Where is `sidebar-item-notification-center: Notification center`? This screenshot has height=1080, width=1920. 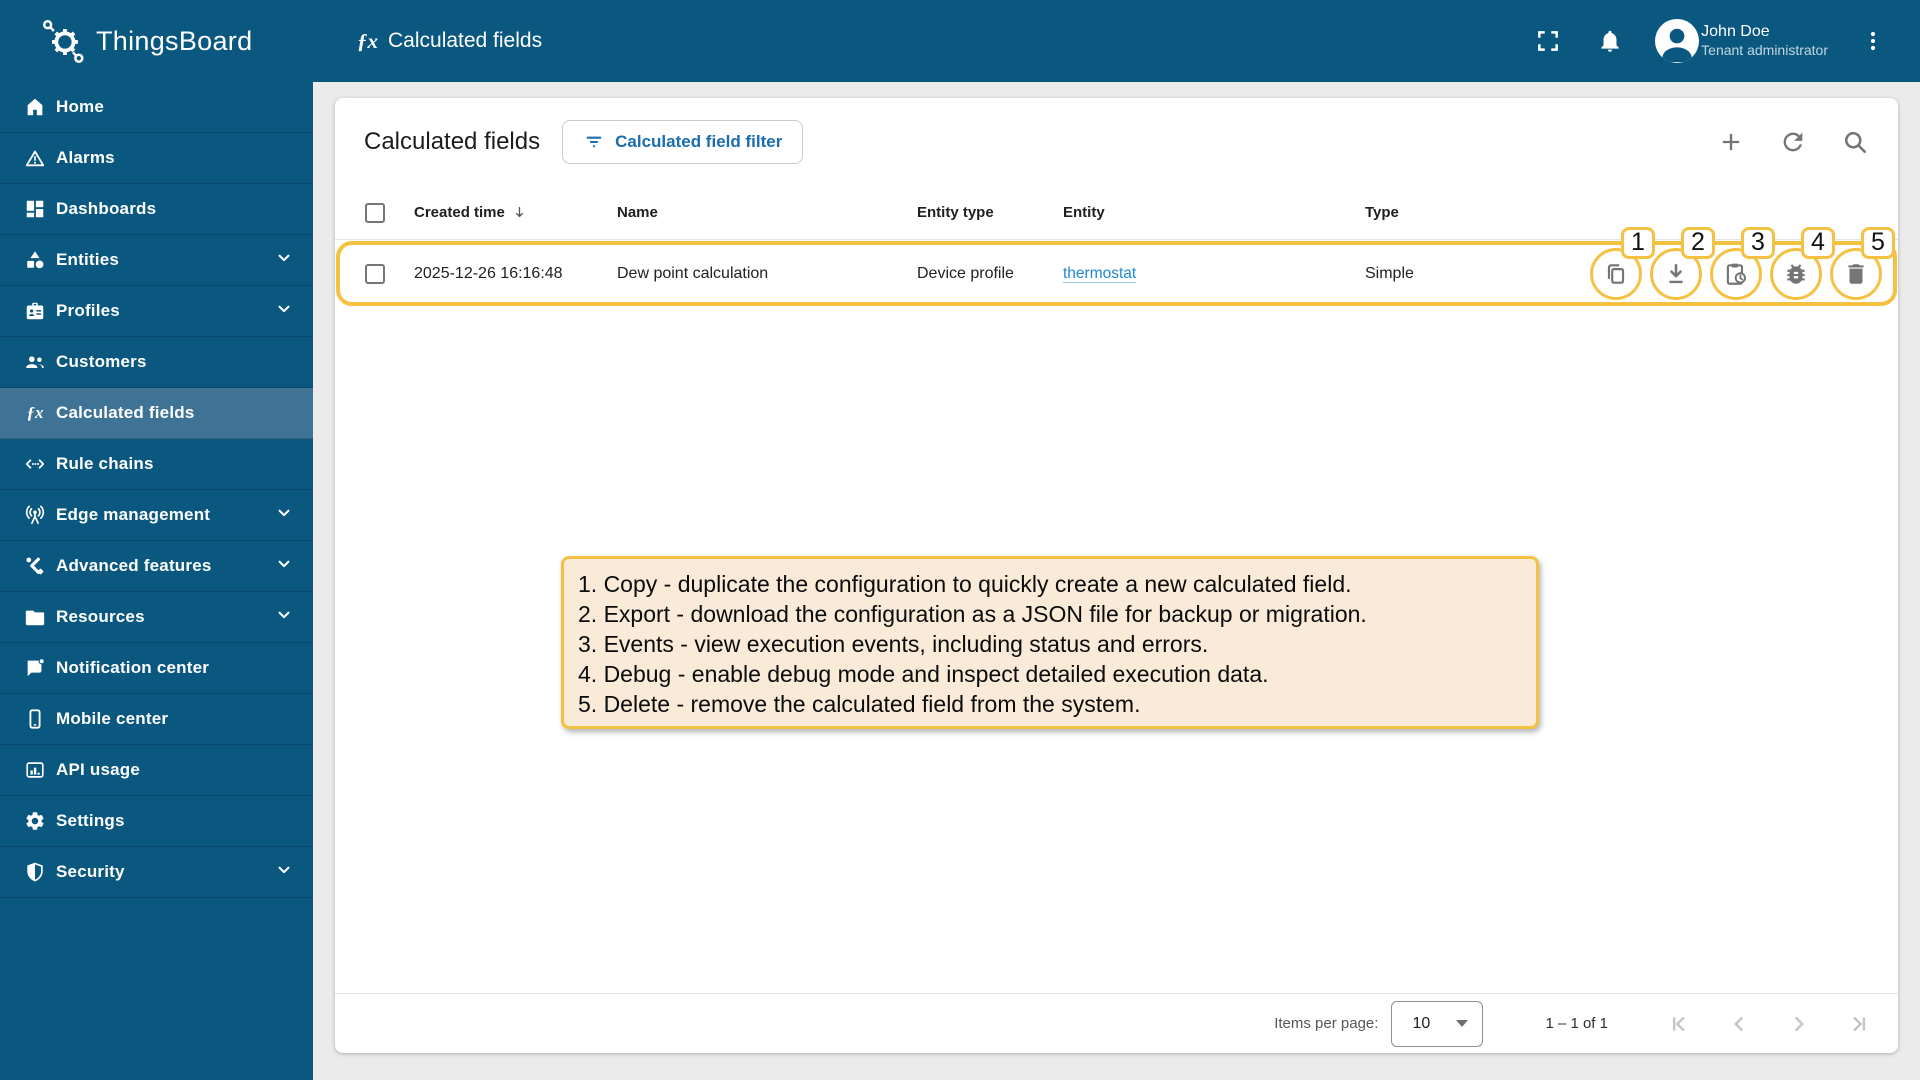
sidebar-item-notification-center: Notification center is located at coordinates (156, 668).